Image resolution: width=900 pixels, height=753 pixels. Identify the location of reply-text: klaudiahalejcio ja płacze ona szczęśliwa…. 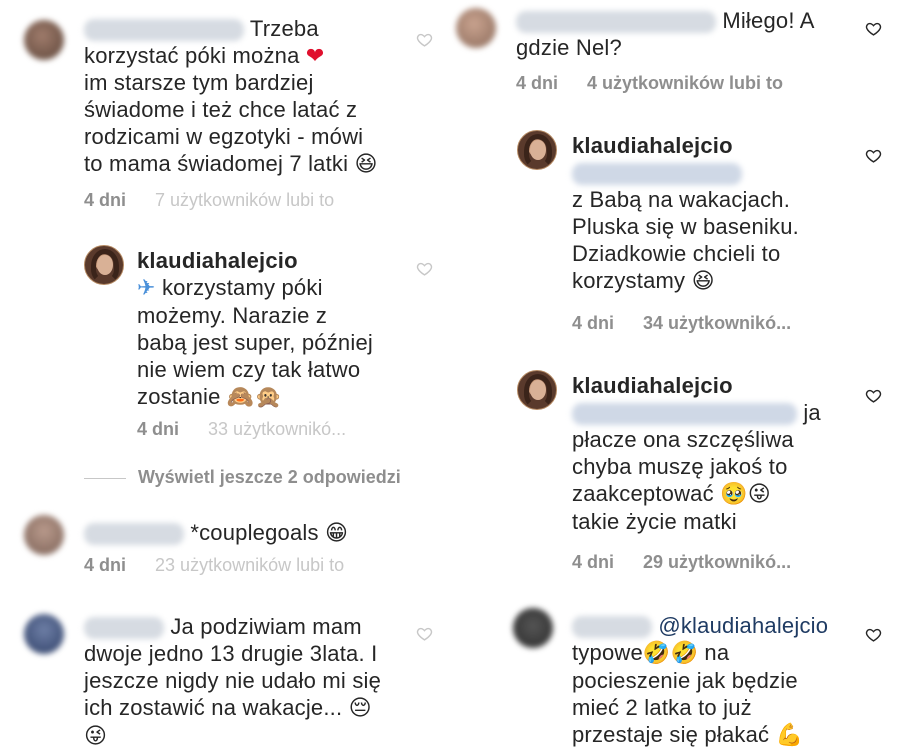
(696, 453).